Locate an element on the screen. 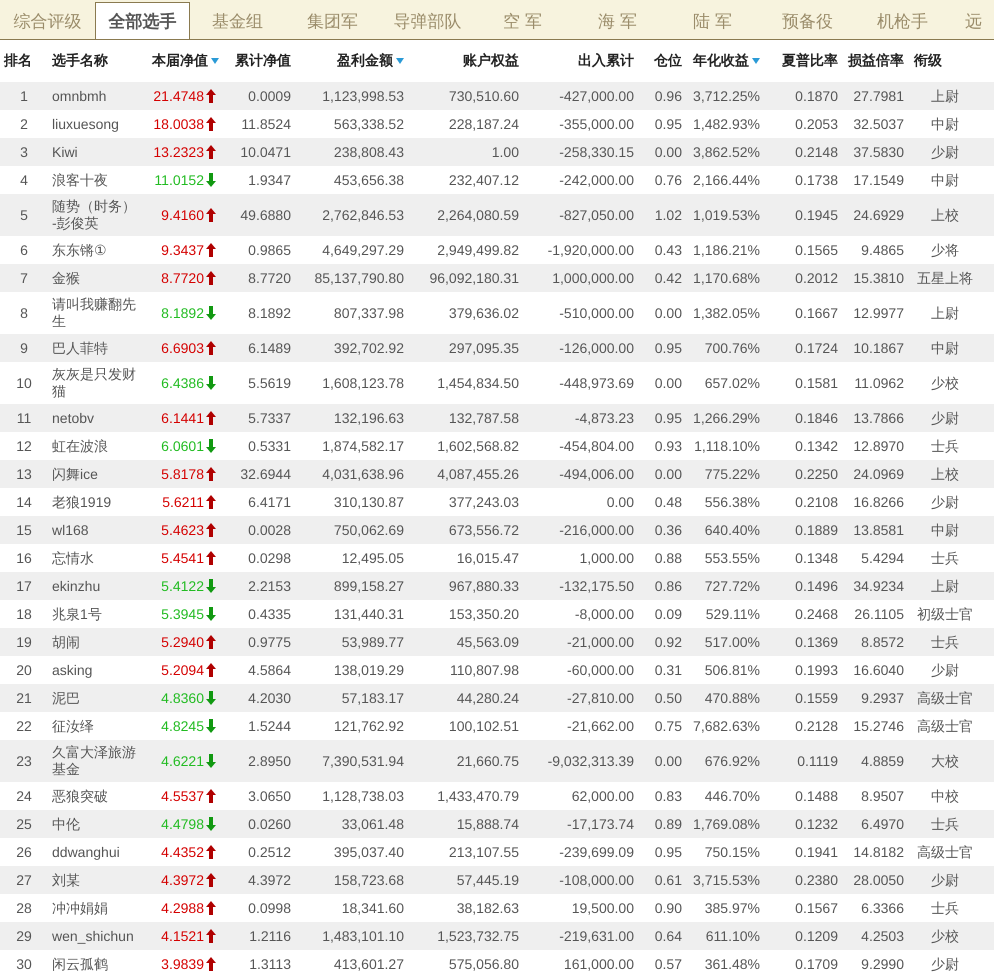 The image size is (994, 974). player-name: 兆泉1号 is located at coordinates (98, 614).